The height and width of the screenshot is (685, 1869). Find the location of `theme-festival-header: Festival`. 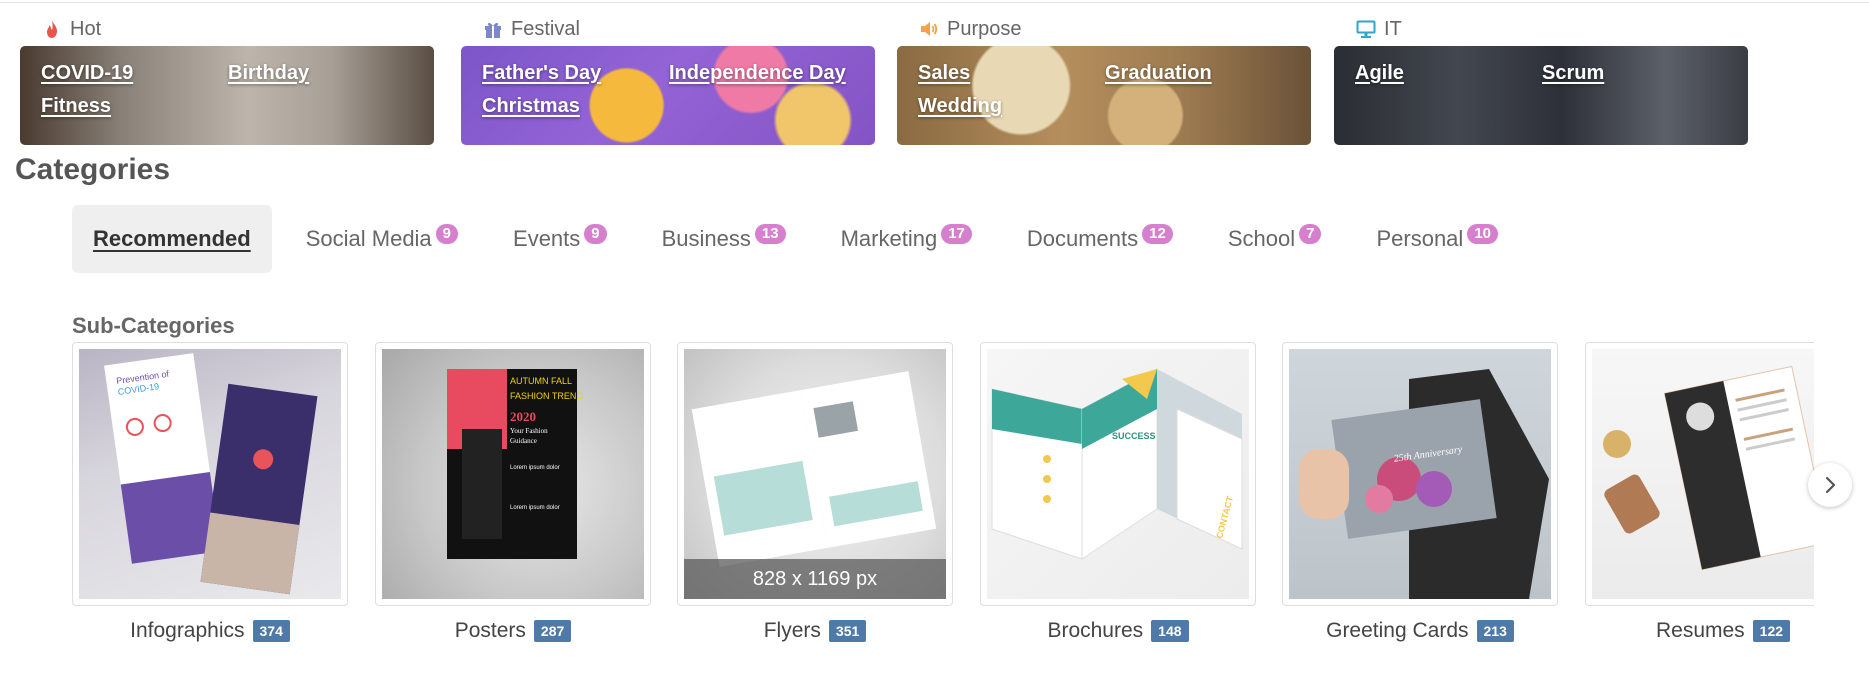

theme-festival-header: Festival is located at coordinates (668, 29).